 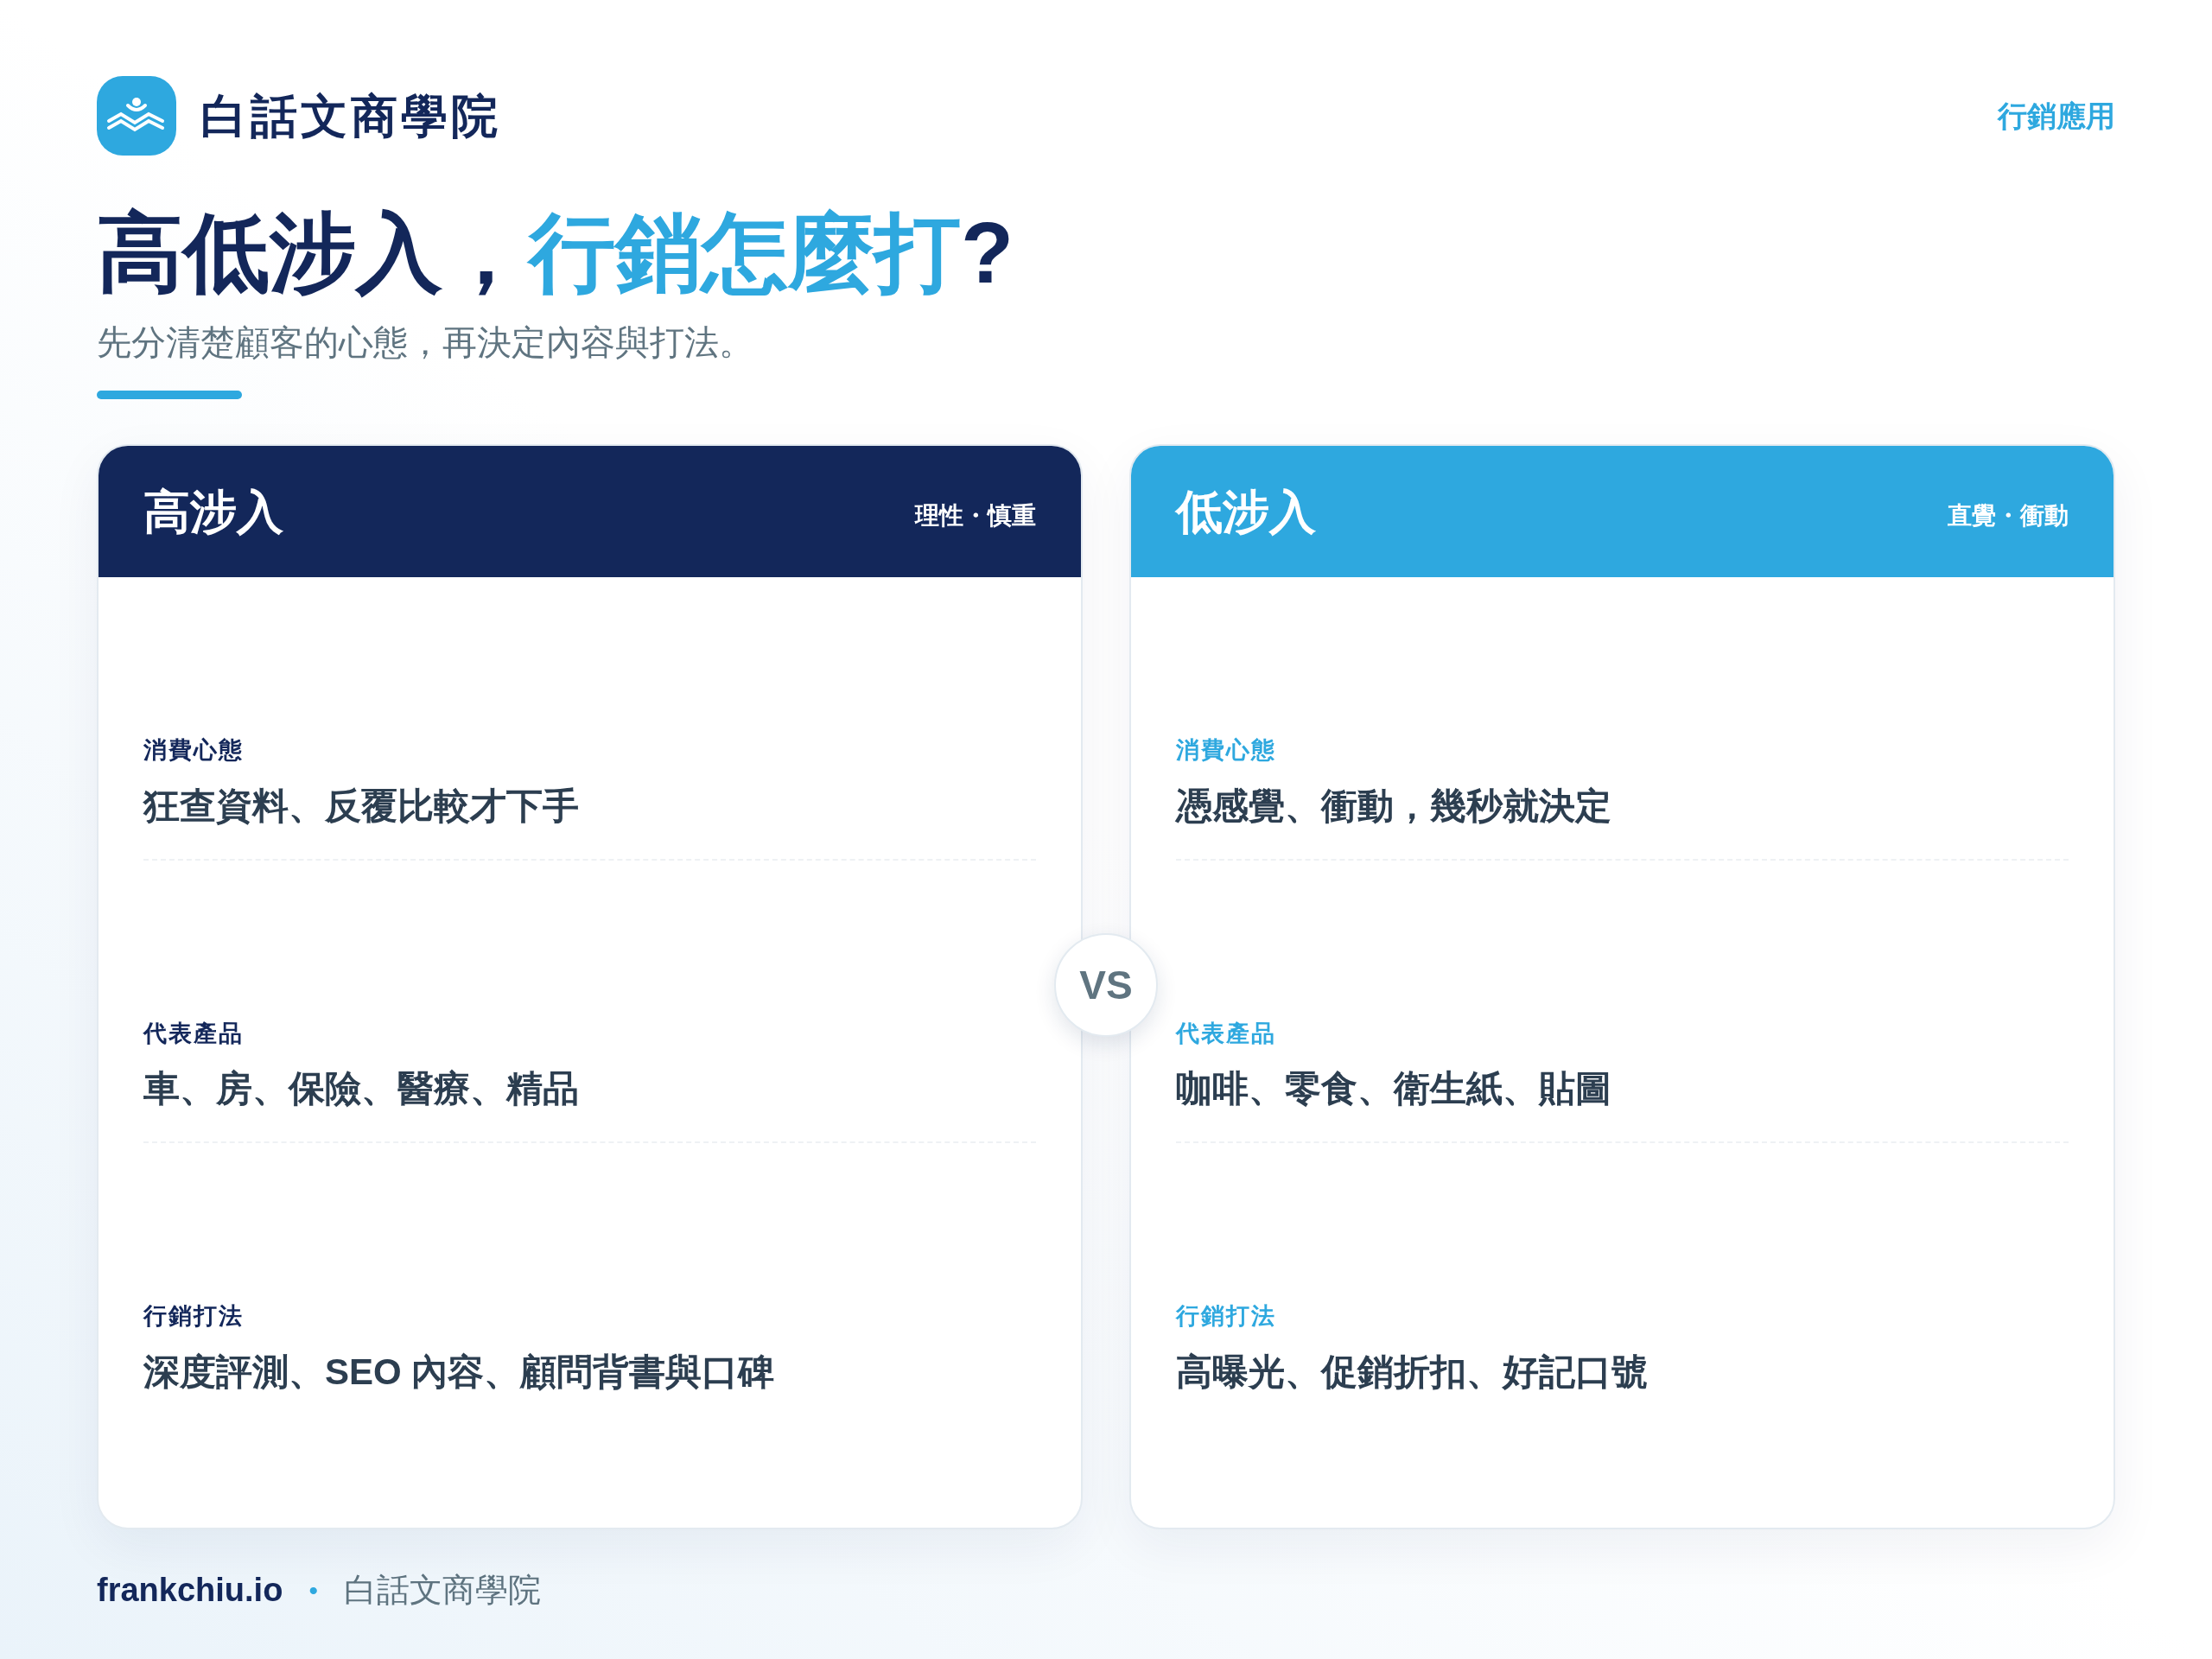 I want to click on category-label: 行銷應用, so click(x=2056, y=116).